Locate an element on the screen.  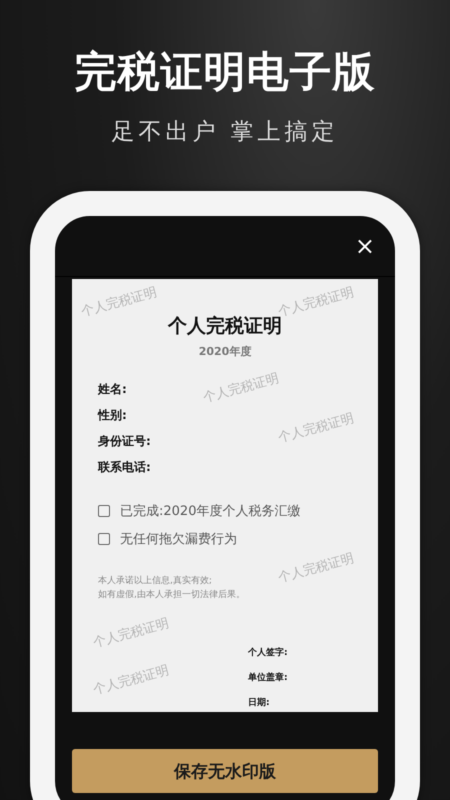
document-title: 个人完税证明 is located at coordinates (225, 327).